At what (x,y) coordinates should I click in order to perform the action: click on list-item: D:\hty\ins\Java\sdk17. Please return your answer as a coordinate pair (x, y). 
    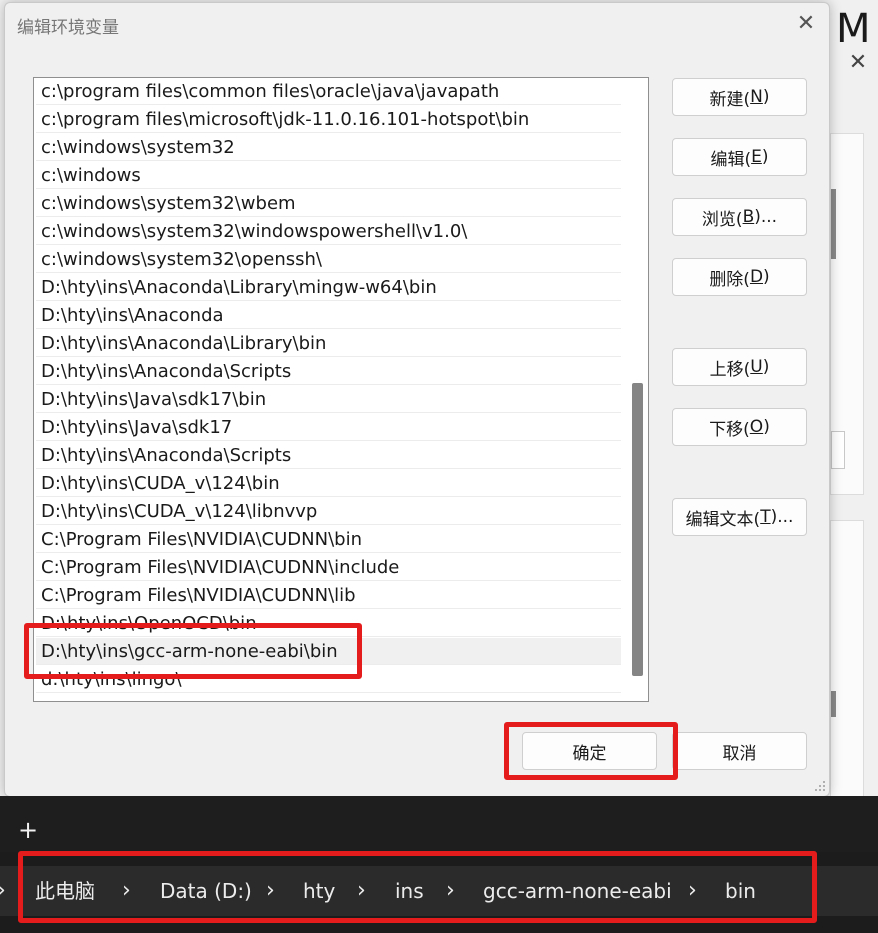
    Looking at the image, I should click on (328, 427).